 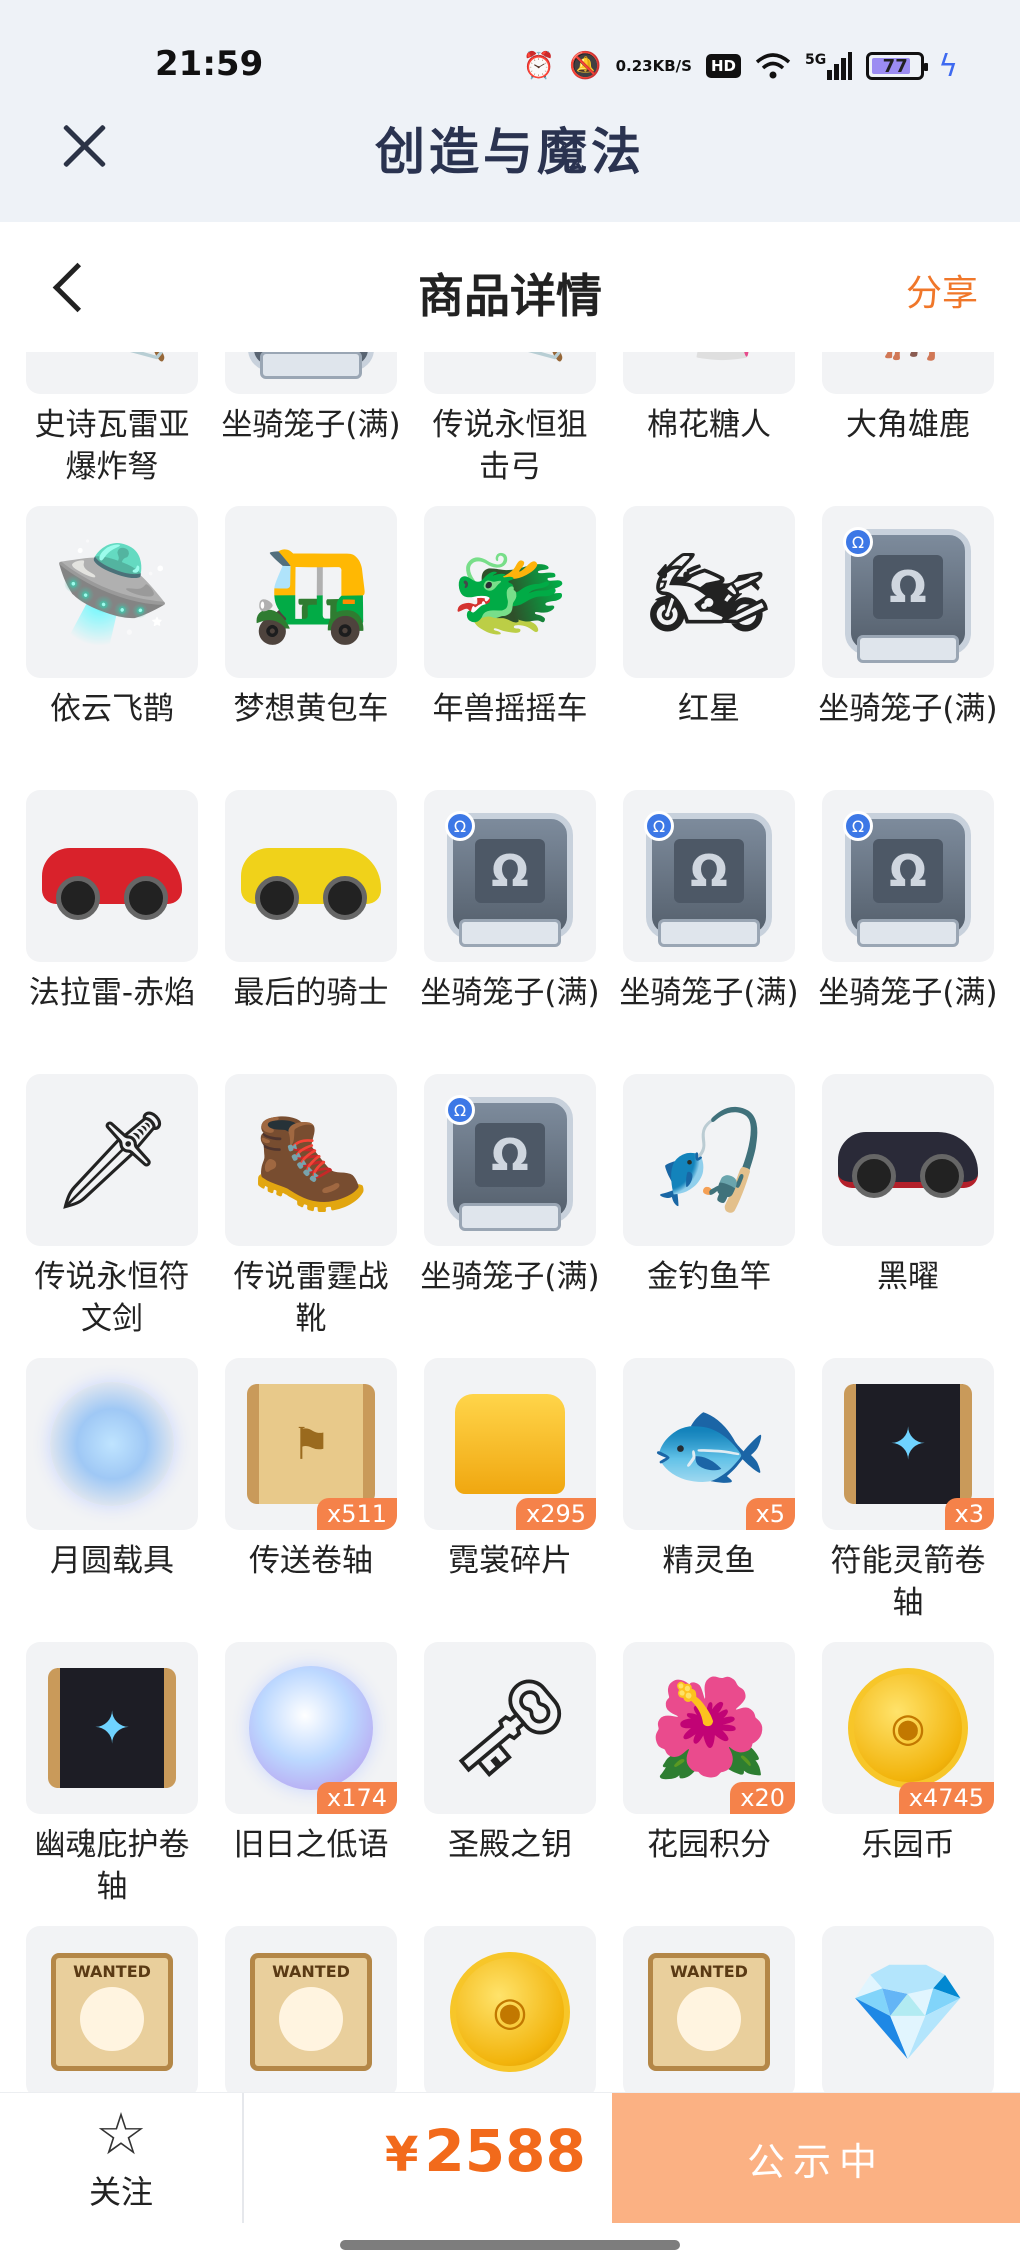 I want to click on item-thumbnail: 🏍, so click(x=709, y=592).